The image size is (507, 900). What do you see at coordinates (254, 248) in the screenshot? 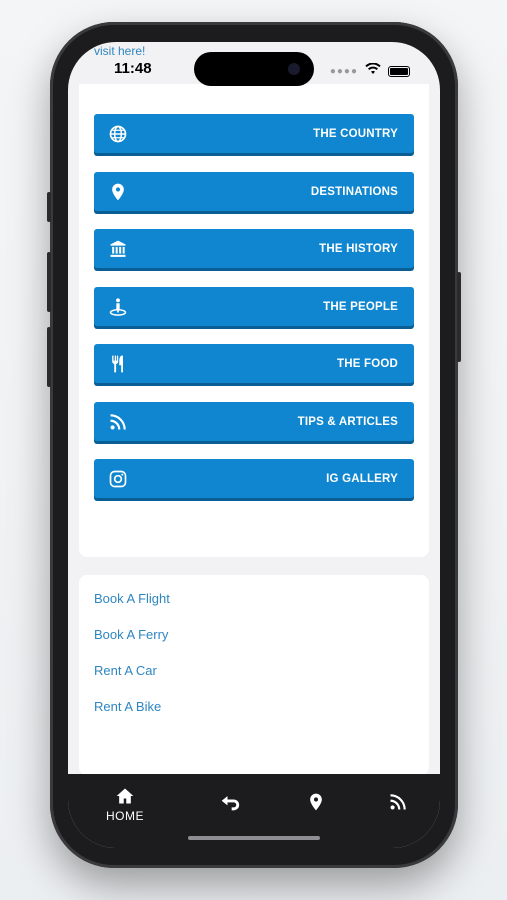
I see `menu-button-the-history: THE HISTORY` at bounding box center [254, 248].